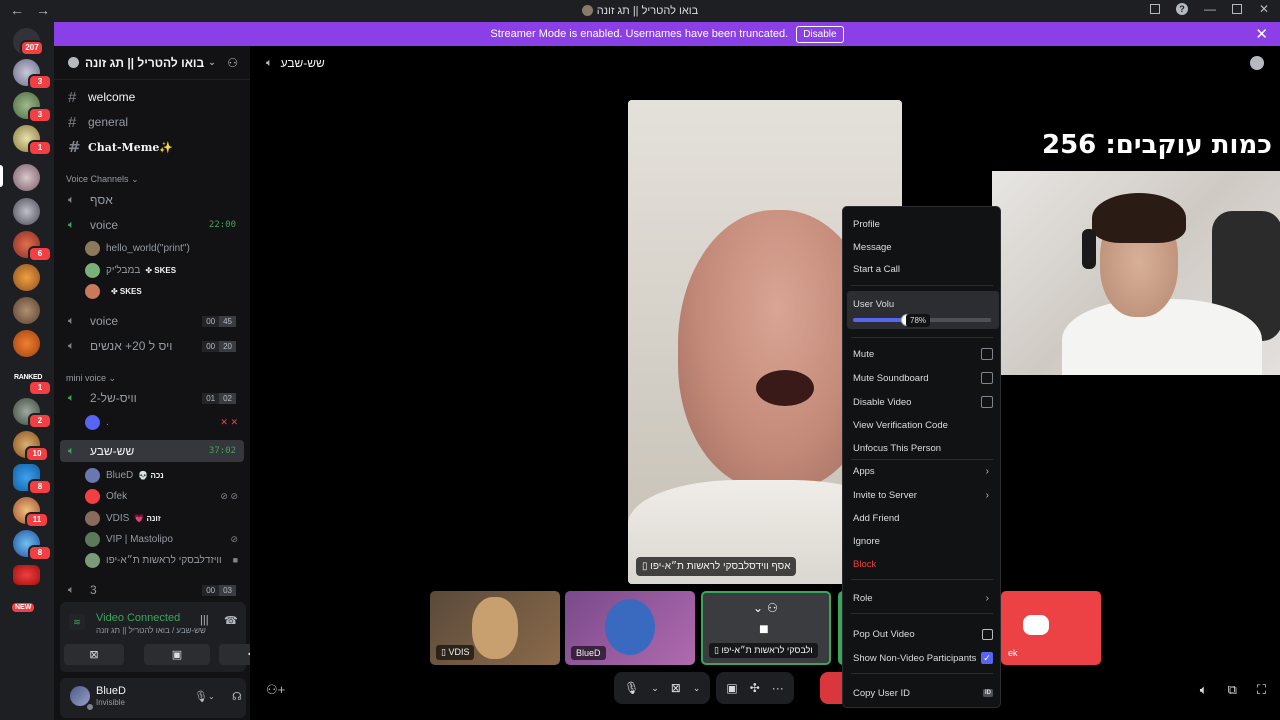 The image size is (1280, 720). Describe the element at coordinates (676, 688) in the screenshot. I see `camera-off-icon: ⊠` at that location.